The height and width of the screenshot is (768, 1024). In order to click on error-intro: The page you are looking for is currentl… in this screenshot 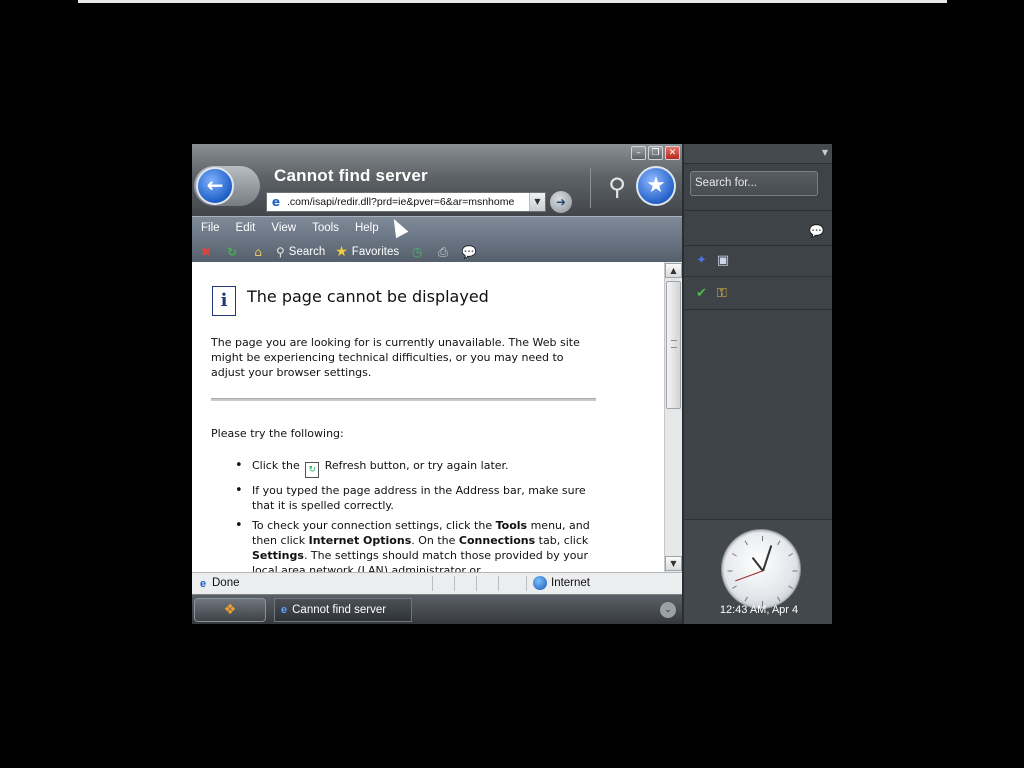, I will do `click(395, 357)`.